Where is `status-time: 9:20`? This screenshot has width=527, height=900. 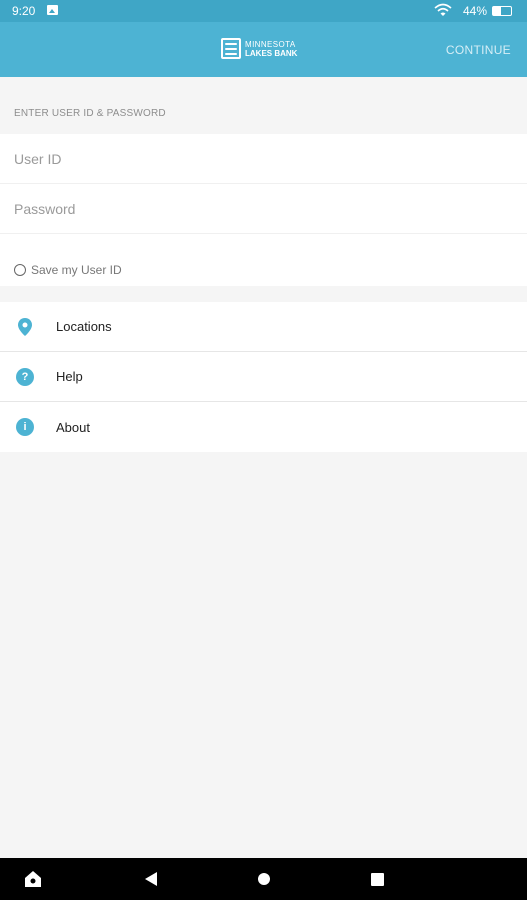 status-time: 9:20 is located at coordinates (24, 11).